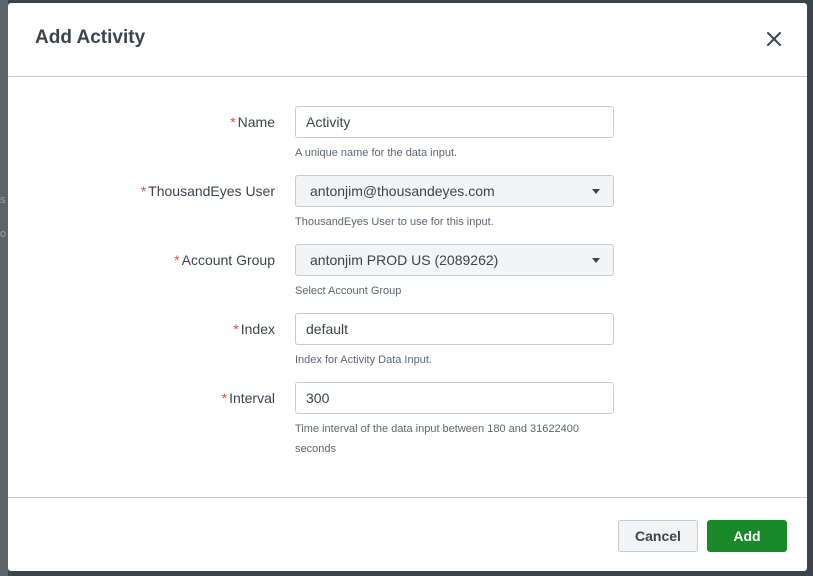 Image resolution: width=813 pixels, height=576 pixels. I want to click on dialog-footer: Cancel Add, so click(407, 534).